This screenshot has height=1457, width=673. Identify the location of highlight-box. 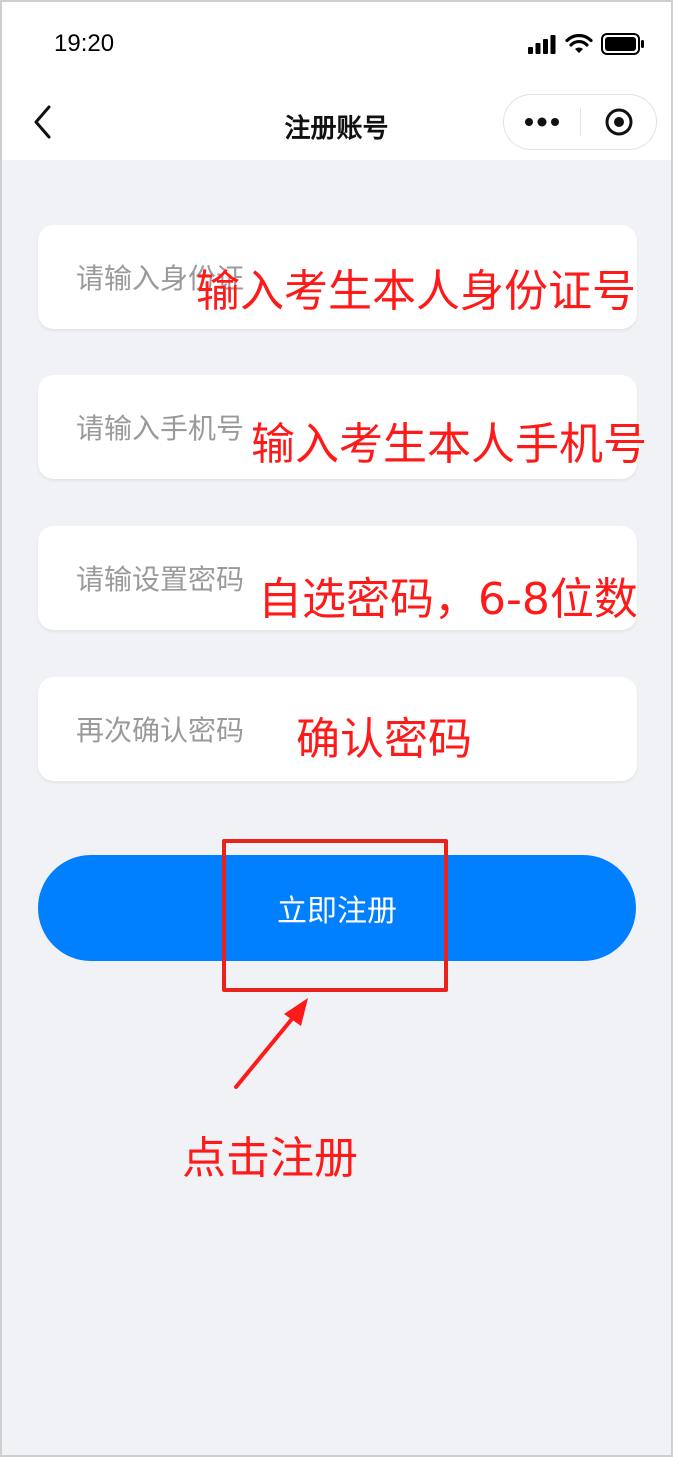
(335, 915).